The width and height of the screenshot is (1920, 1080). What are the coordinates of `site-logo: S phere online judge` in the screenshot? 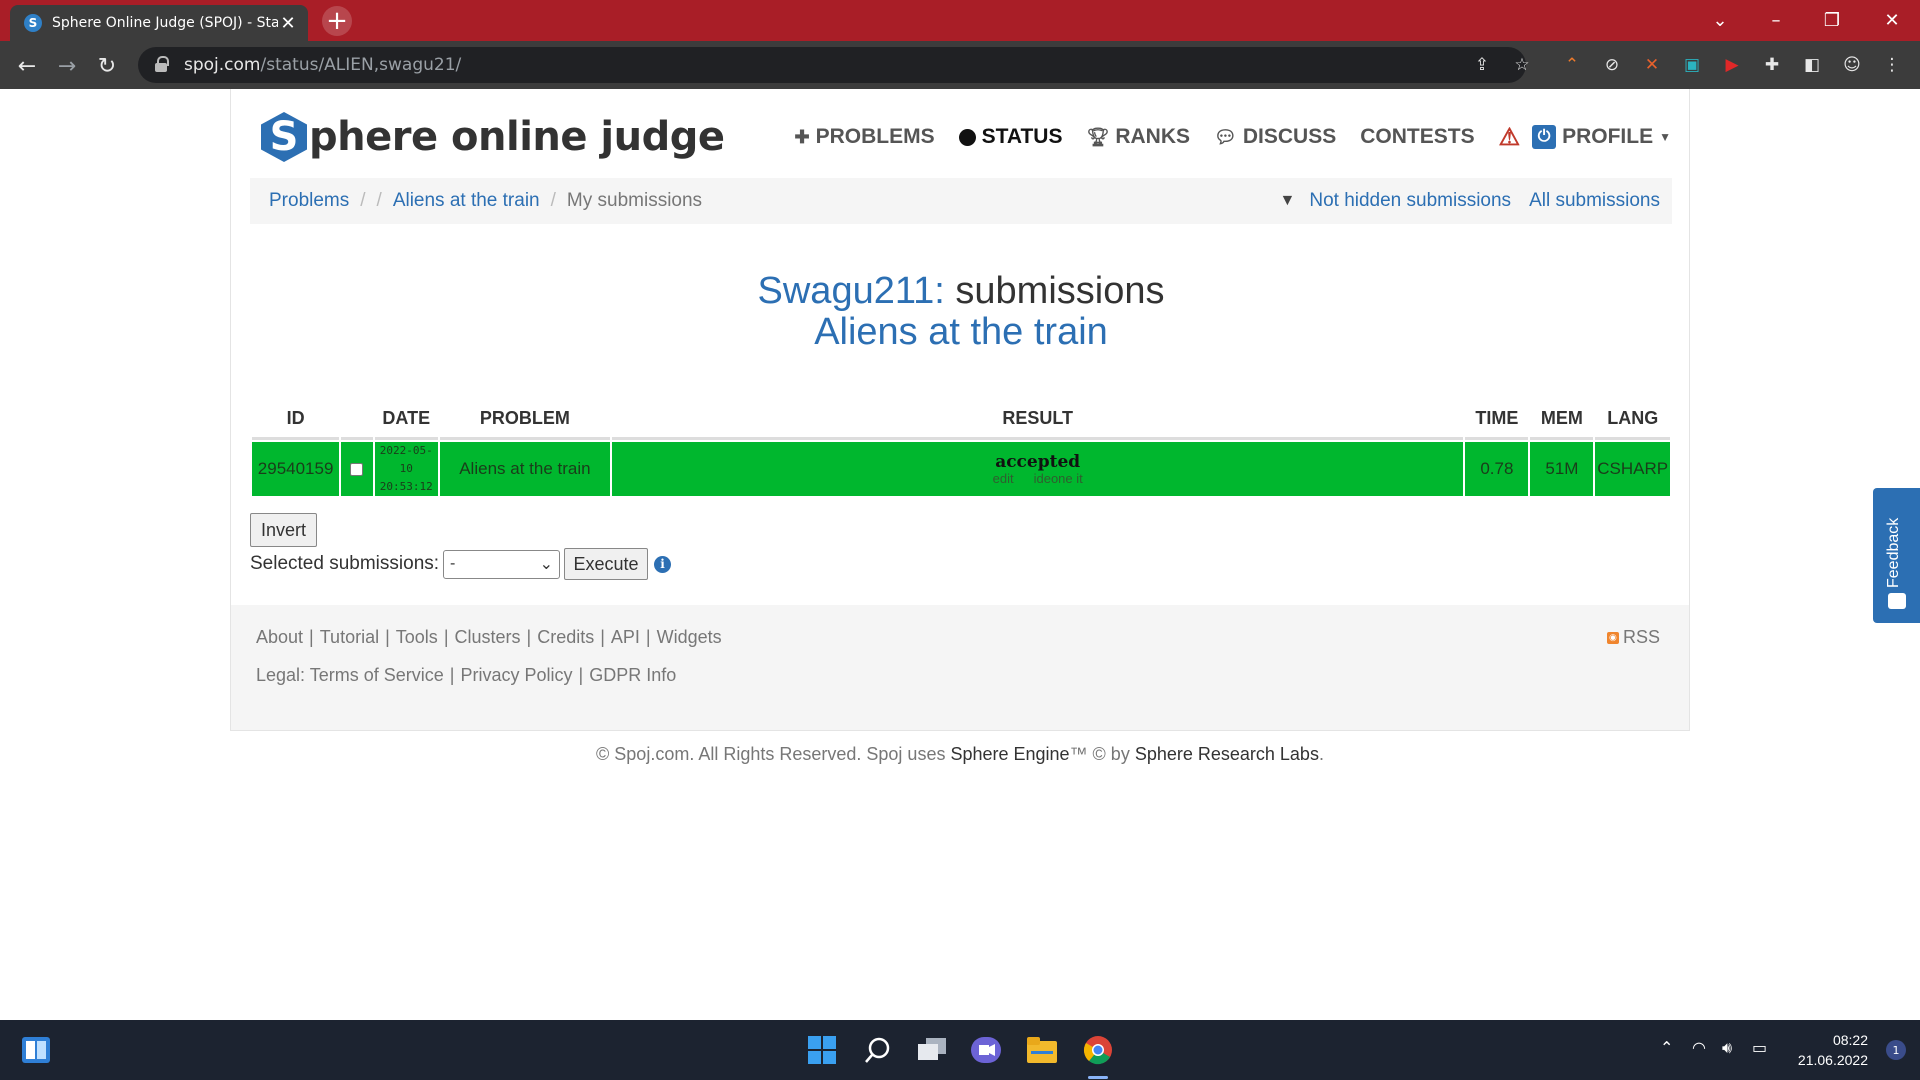 It's located at (493, 137).